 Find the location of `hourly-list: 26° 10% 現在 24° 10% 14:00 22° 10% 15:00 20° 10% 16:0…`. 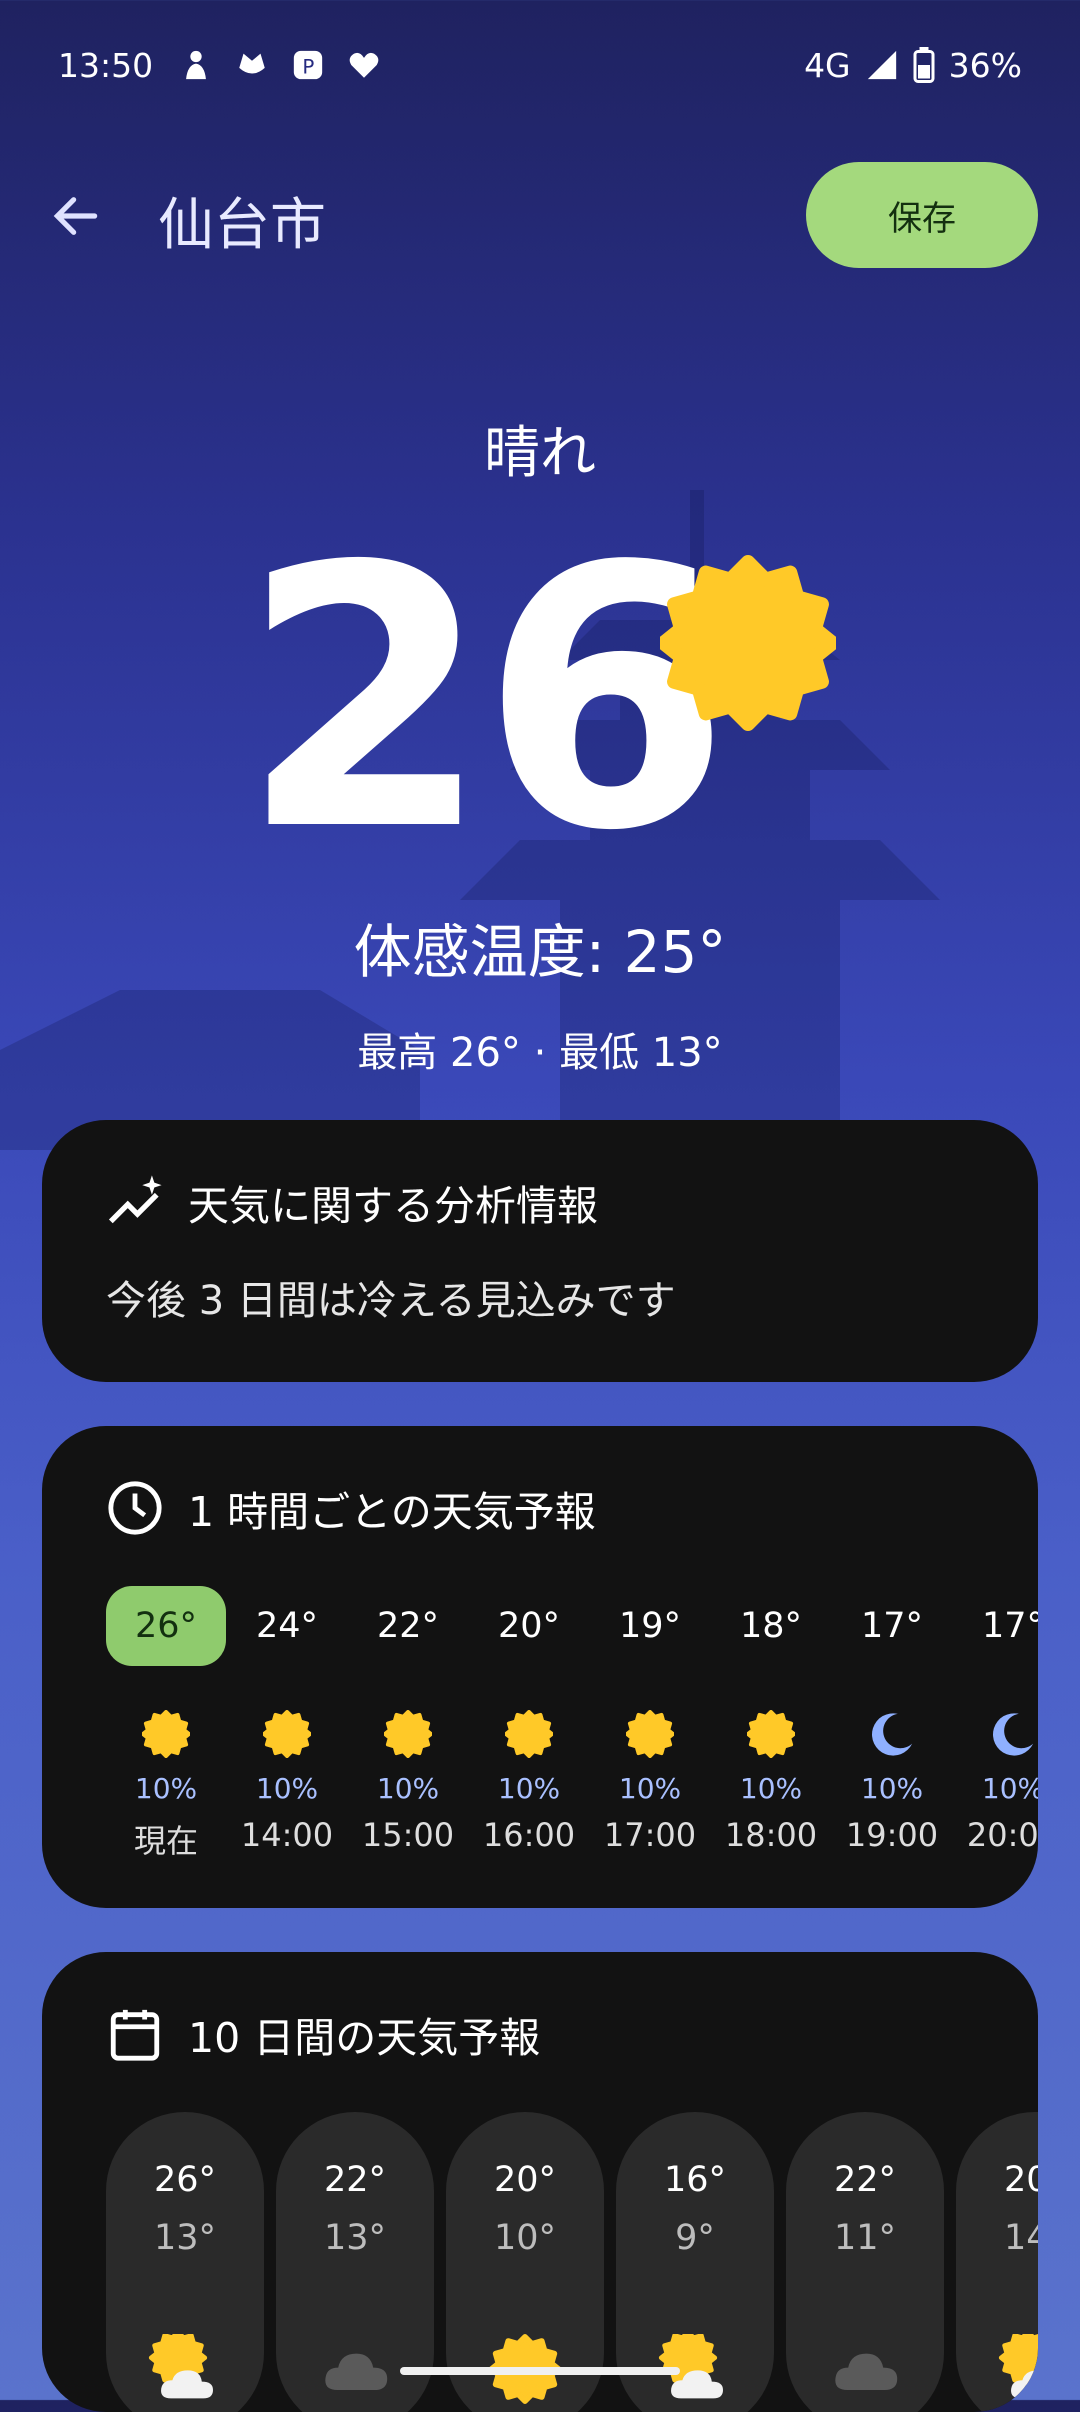

hourly-list: 26° 10% 現在 24° 10% 14:00 22° 10% 15:00 20° 10% 16:0… is located at coordinates (572, 1736).